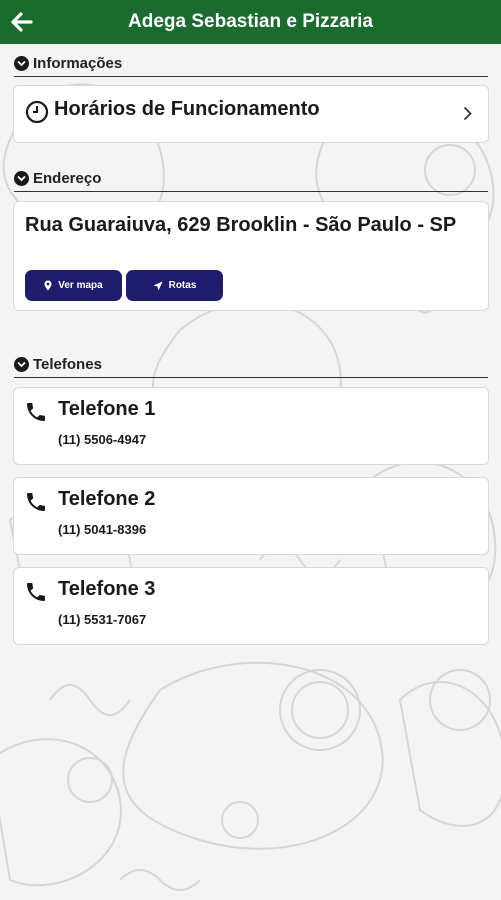 This screenshot has height=900, width=501. I want to click on routes-label: Rotas, so click(182, 285).